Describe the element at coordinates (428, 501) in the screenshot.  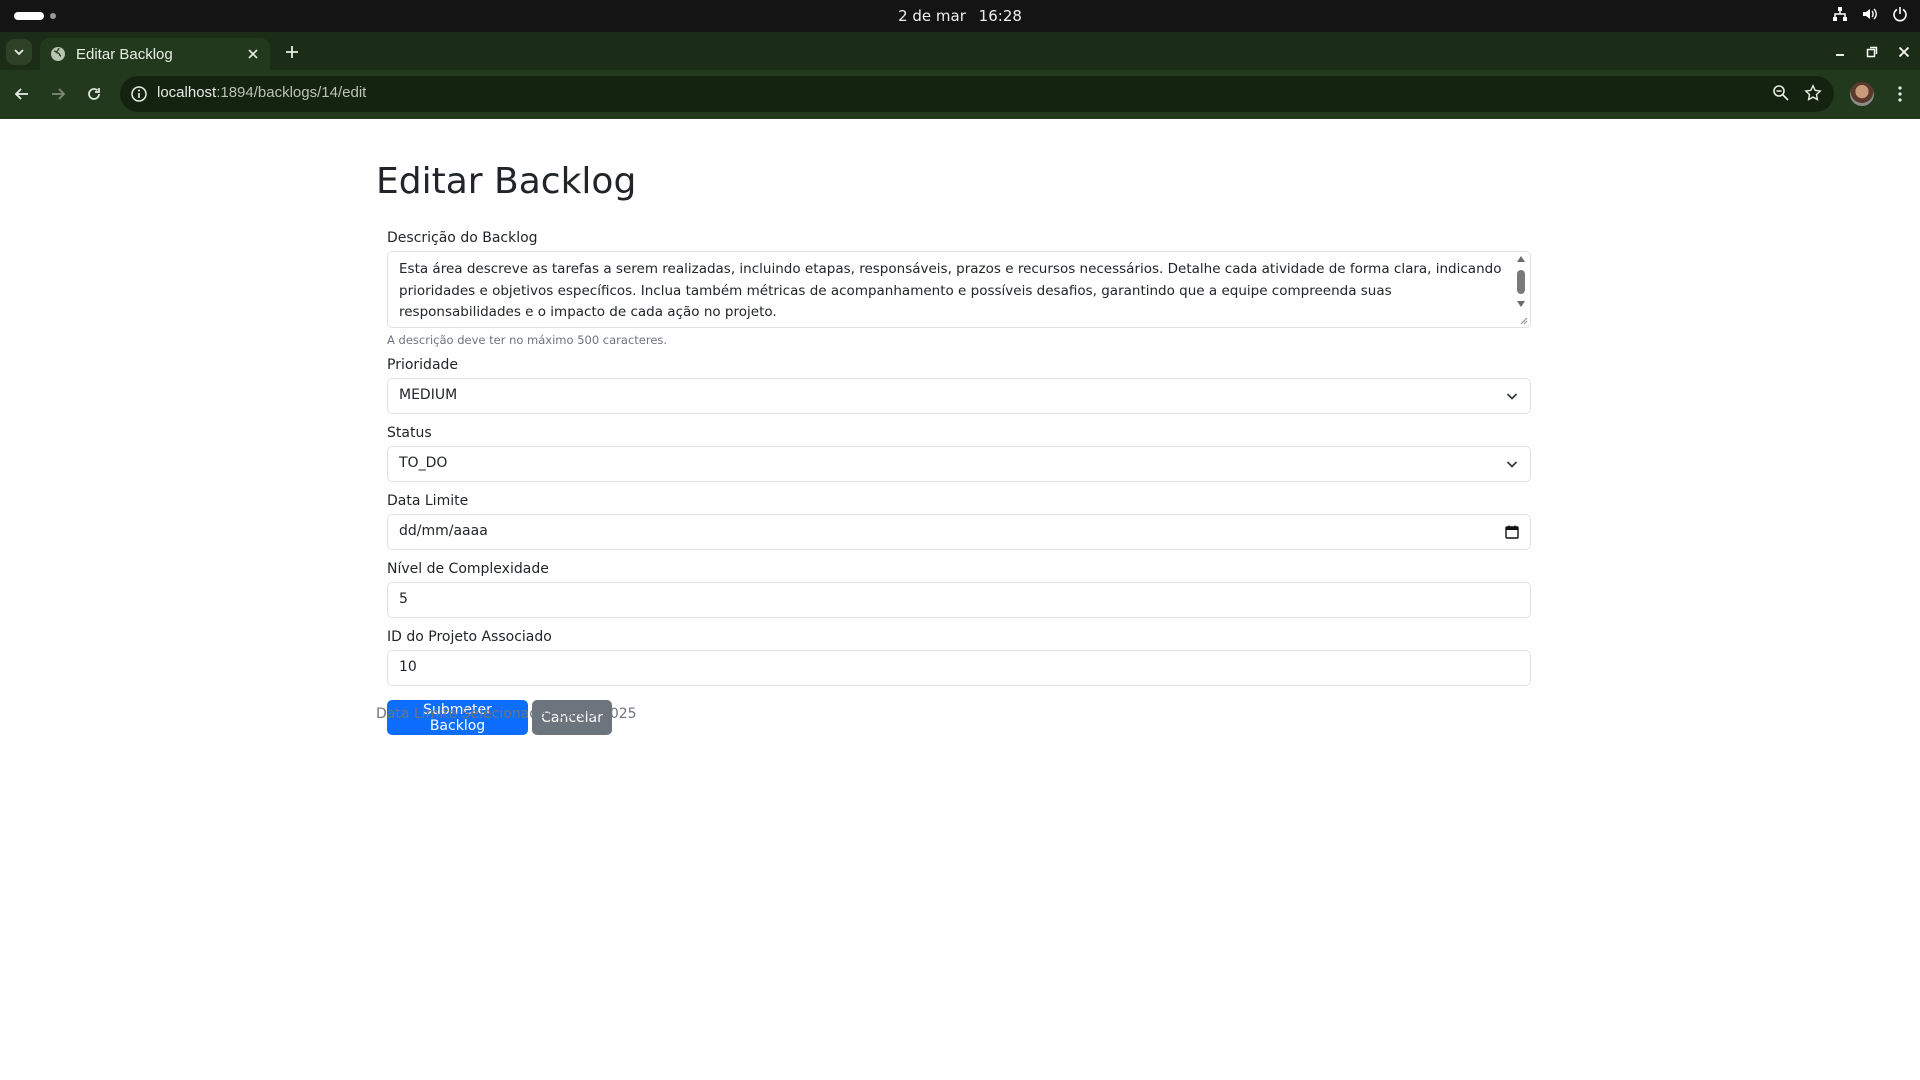
I see `due-date-label: Data Limite` at that location.